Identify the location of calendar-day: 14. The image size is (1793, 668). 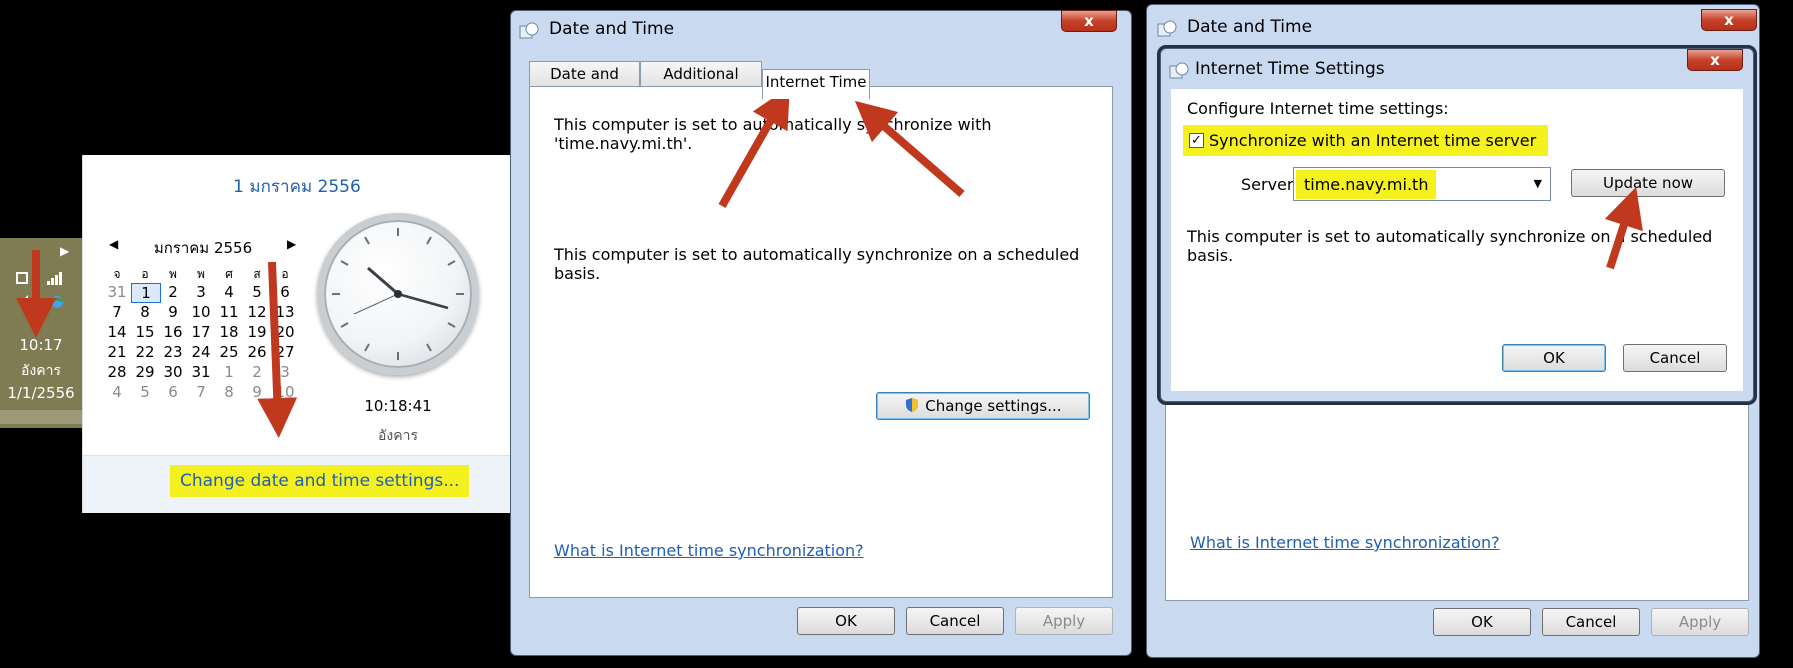
(117, 332).